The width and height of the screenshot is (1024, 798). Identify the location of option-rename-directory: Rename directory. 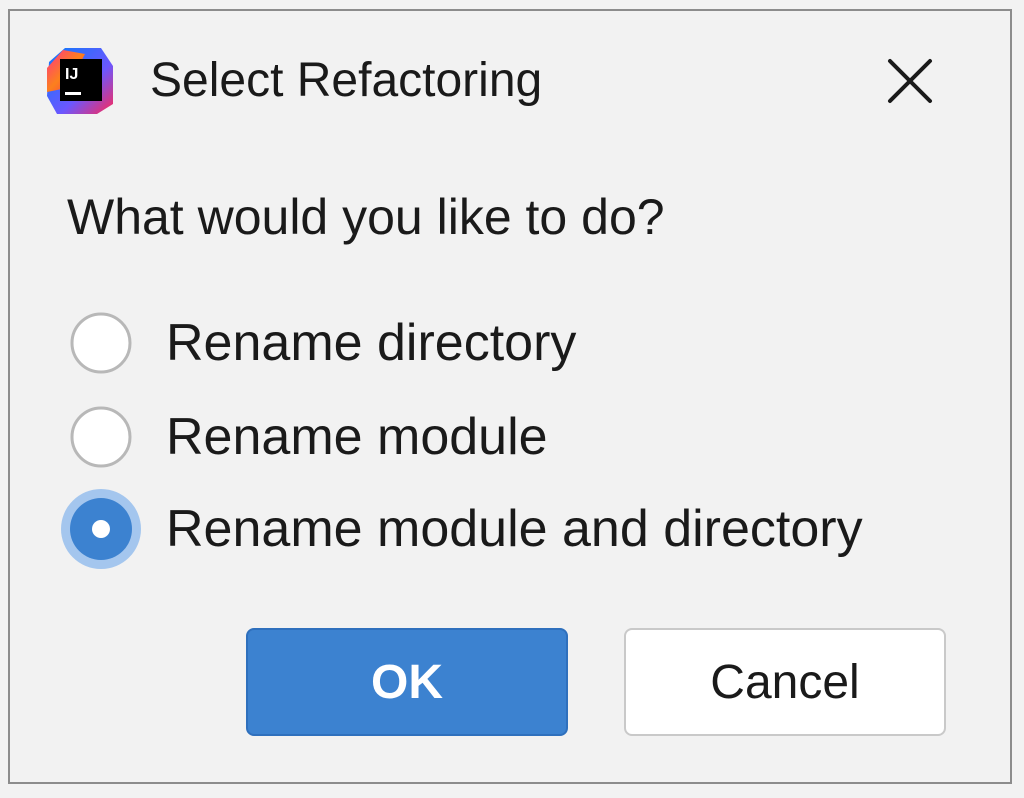
(323, 343).